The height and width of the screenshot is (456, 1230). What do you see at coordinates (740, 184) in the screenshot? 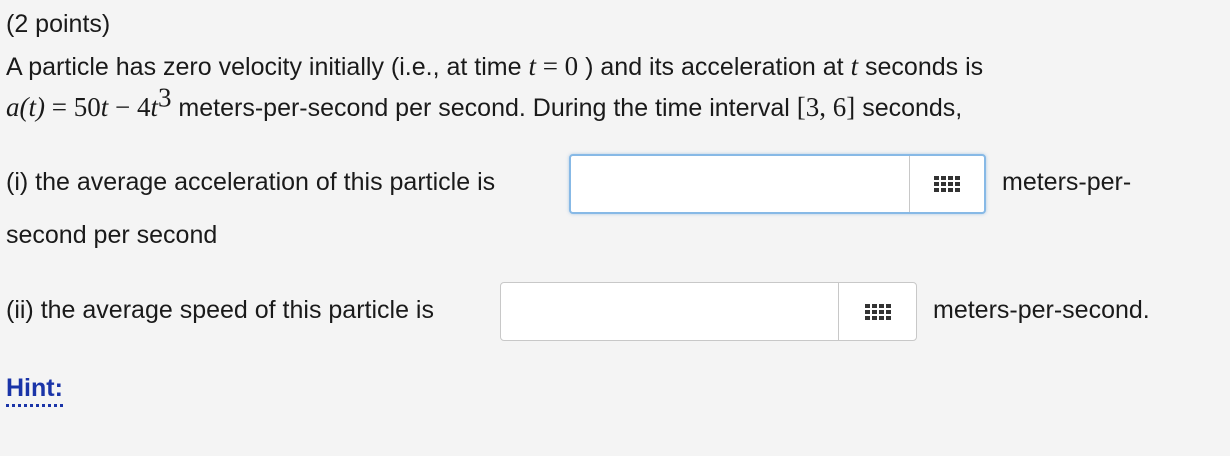
I see `part1-answer-input` at bounding box center [740, 184].